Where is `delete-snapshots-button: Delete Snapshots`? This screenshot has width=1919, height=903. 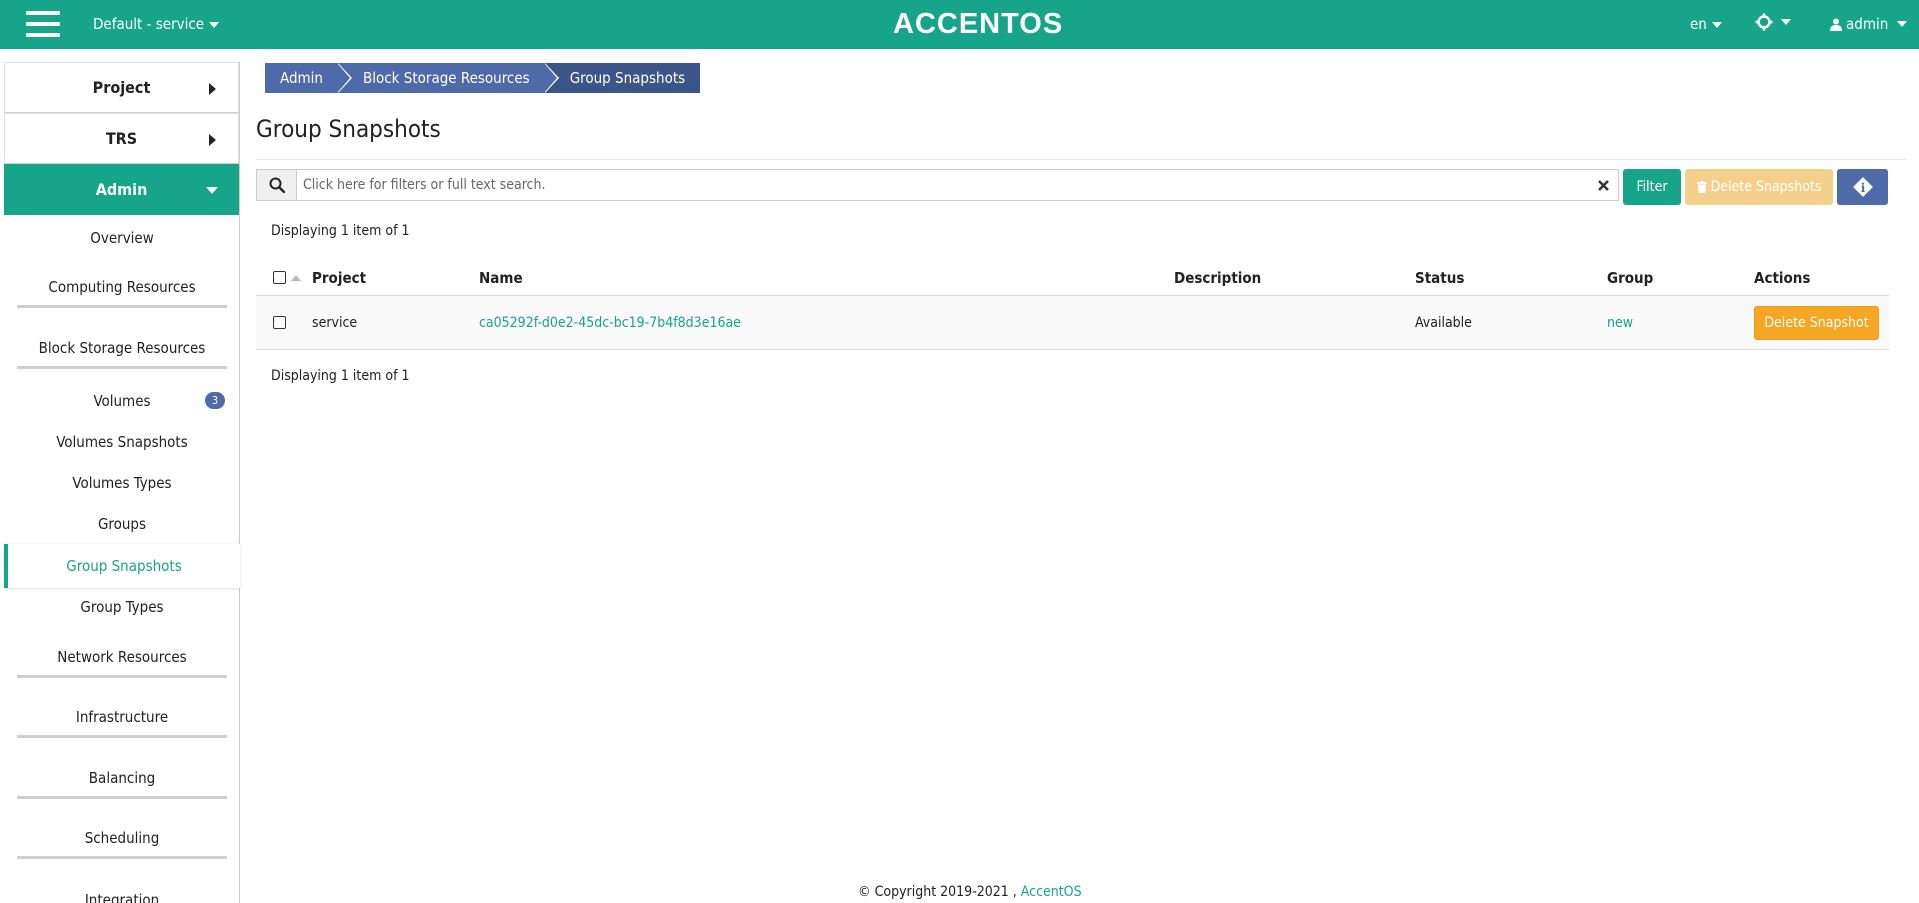 delete-snapshots-button: Delete Snapshots is located at coordinates (1759, 187).